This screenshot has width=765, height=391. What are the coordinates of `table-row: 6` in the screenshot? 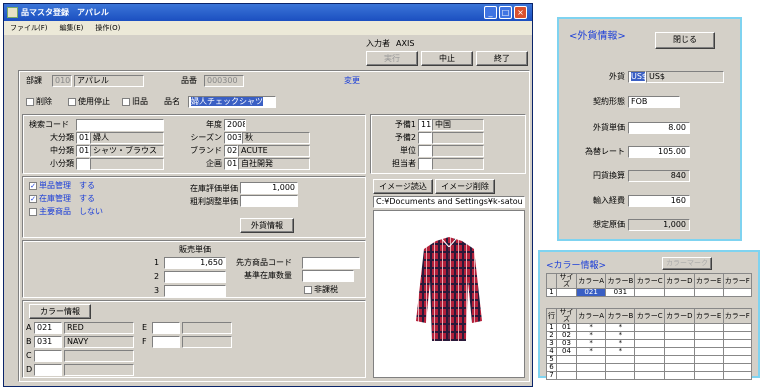 It's located at (649, 367).